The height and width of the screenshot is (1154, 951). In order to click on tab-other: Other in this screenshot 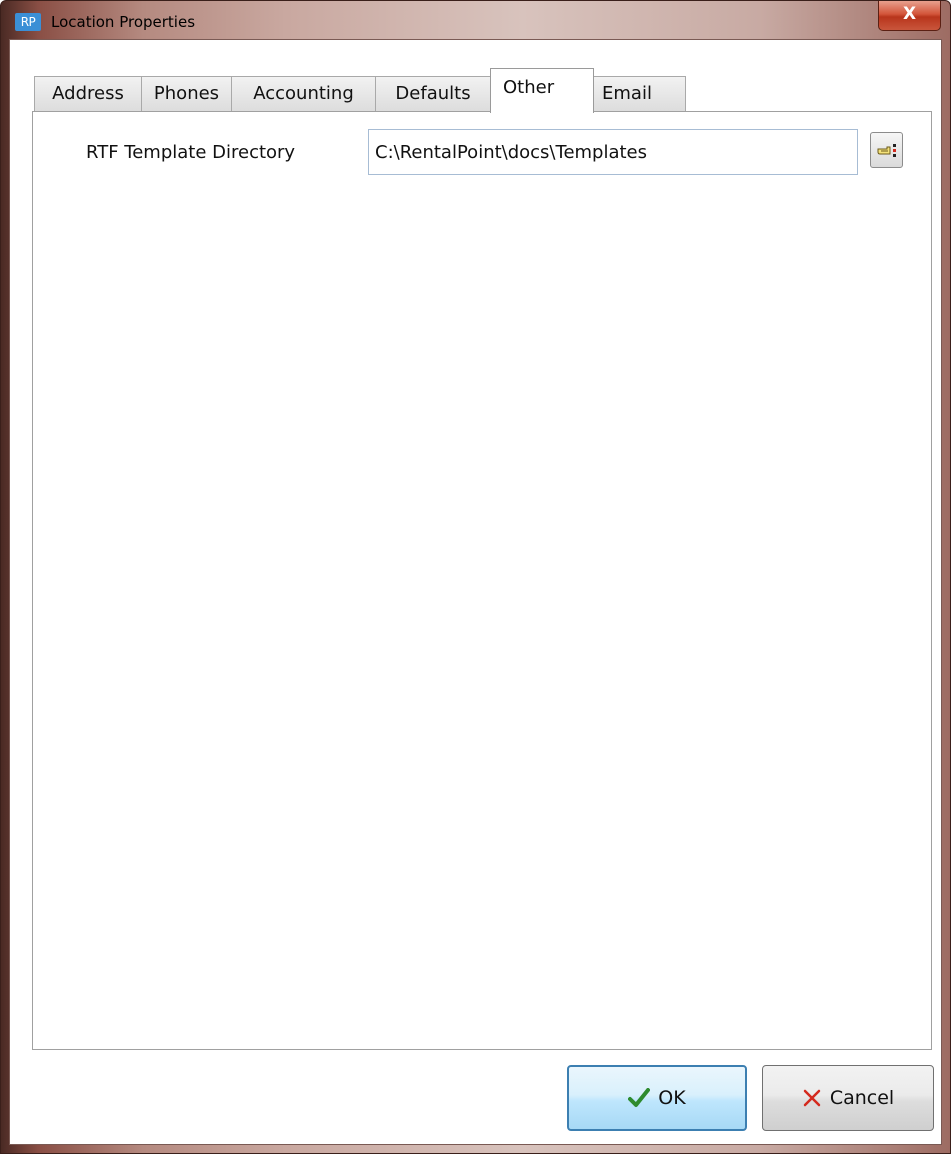, I will do `click(542, 90)`.